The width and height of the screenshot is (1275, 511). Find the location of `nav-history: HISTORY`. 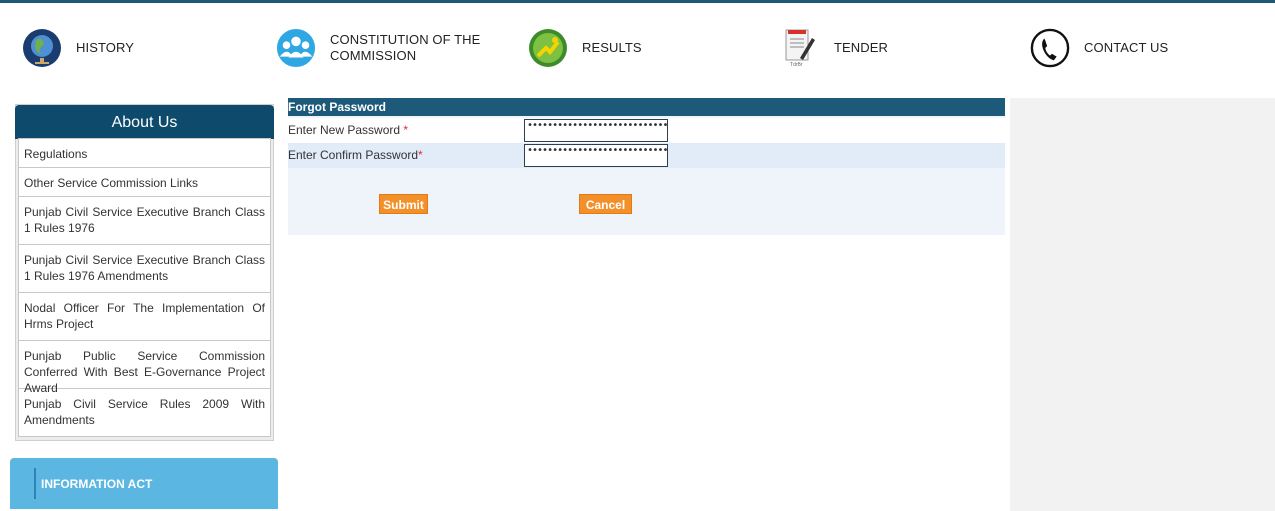

nav-history: HISTORY is located at coordinates (78, 48).